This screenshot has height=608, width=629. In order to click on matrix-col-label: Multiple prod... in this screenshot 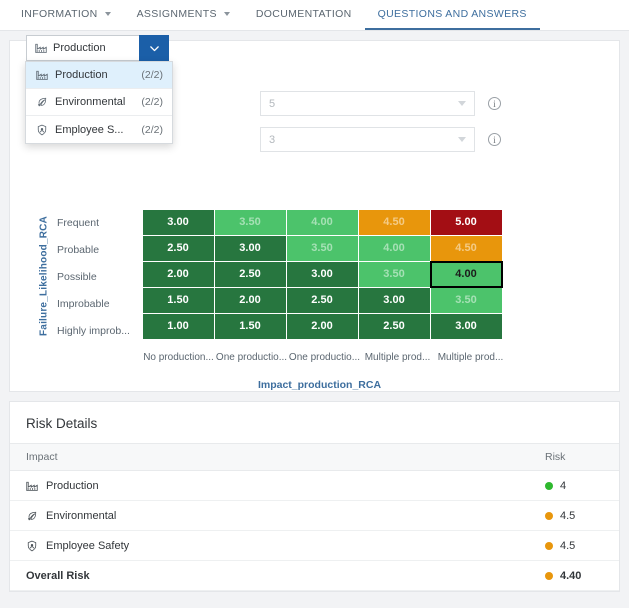, I will do `click(397, 357)`.